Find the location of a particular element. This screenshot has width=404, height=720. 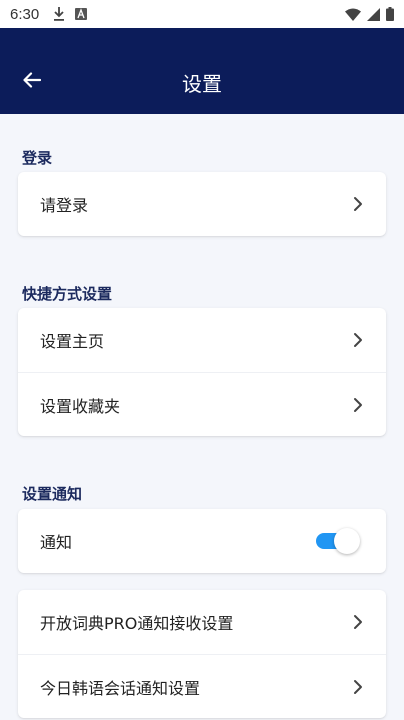

download-icon is located at coordinates (59, 14).